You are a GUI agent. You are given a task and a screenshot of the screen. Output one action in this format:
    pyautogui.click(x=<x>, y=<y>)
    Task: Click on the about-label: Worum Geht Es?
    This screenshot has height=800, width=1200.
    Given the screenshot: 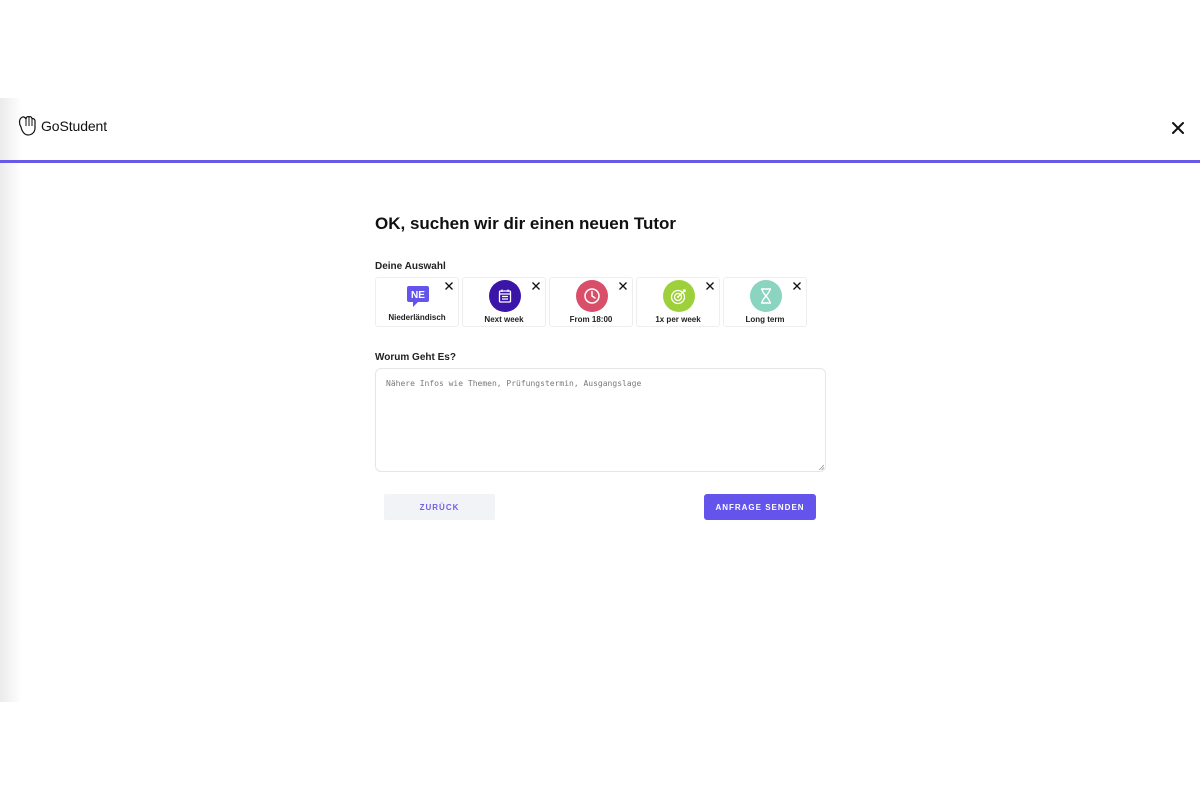 What is the action you would take?
    pyautogui.click(x=415, y=357)
    